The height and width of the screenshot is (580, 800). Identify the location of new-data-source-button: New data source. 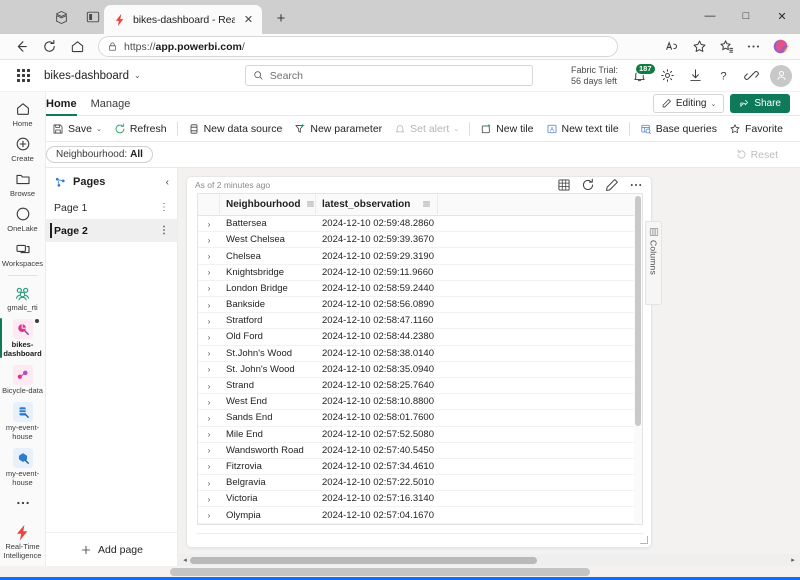
(235, 129).